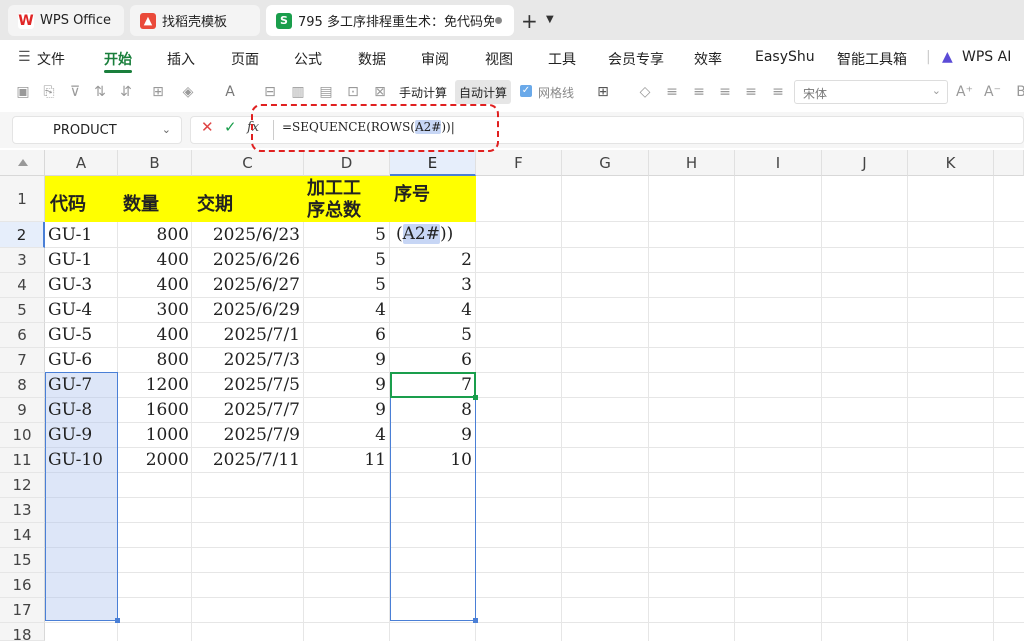  What do you see at coordinates (372, 59) in the screenshot?
I see `menu-data: 数据` at bounding box center [372, 59].